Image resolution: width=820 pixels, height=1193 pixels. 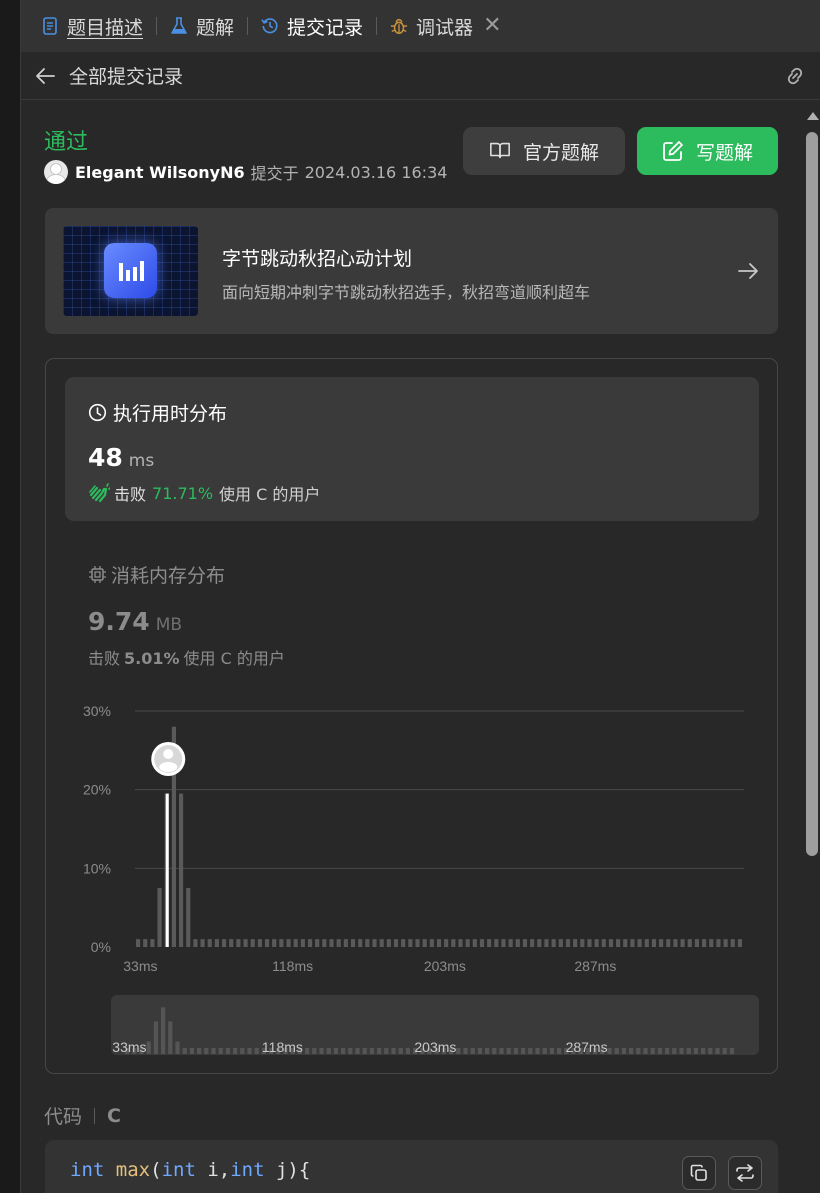 I want to click on write-solution-button: 写题解, so click(x=707, y=151).